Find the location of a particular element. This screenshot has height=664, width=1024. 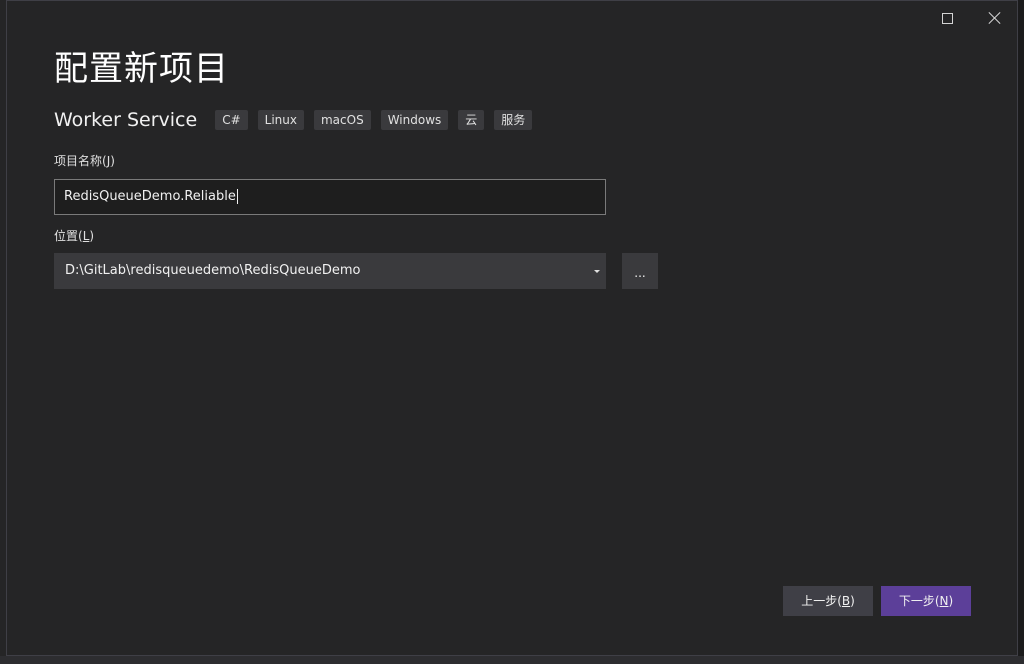

location-label-close: ) is located at coordinates (92, 236).